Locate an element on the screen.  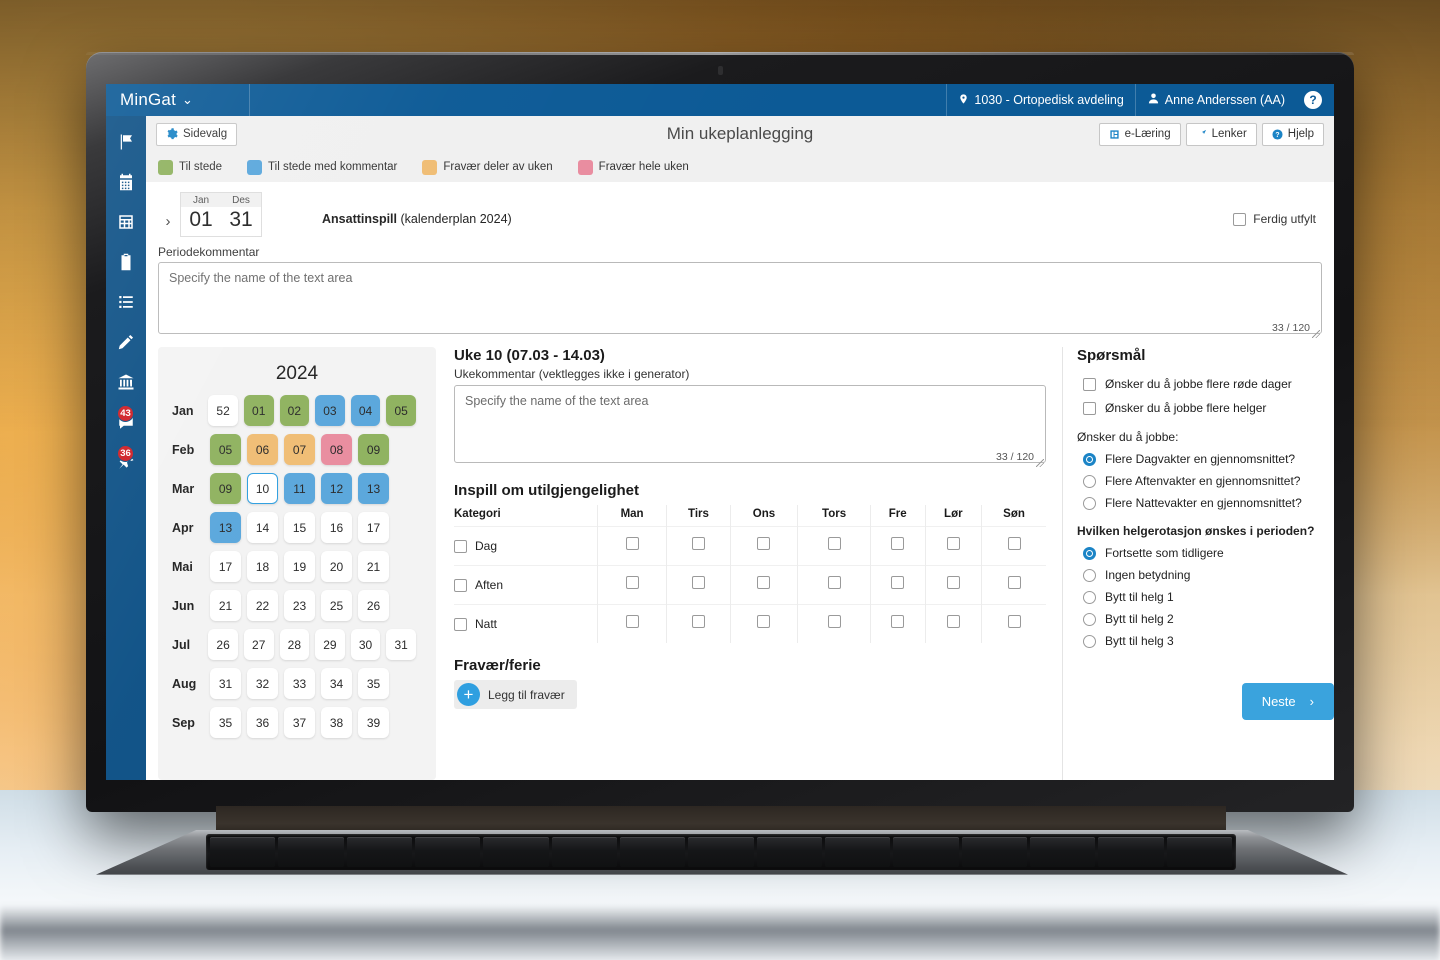
question-option: Ingen betydning is located at coordinates (1198, 575).